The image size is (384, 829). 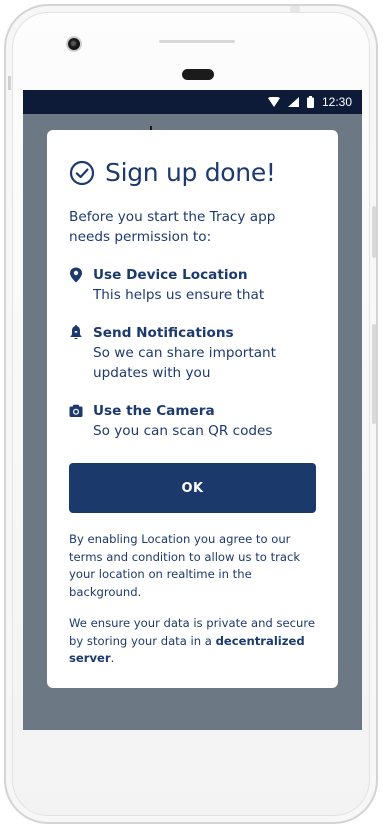 What do you see at coordinates (374, 374) in the screenshot?
I see `volume-button` at bounding box center [374, 374].